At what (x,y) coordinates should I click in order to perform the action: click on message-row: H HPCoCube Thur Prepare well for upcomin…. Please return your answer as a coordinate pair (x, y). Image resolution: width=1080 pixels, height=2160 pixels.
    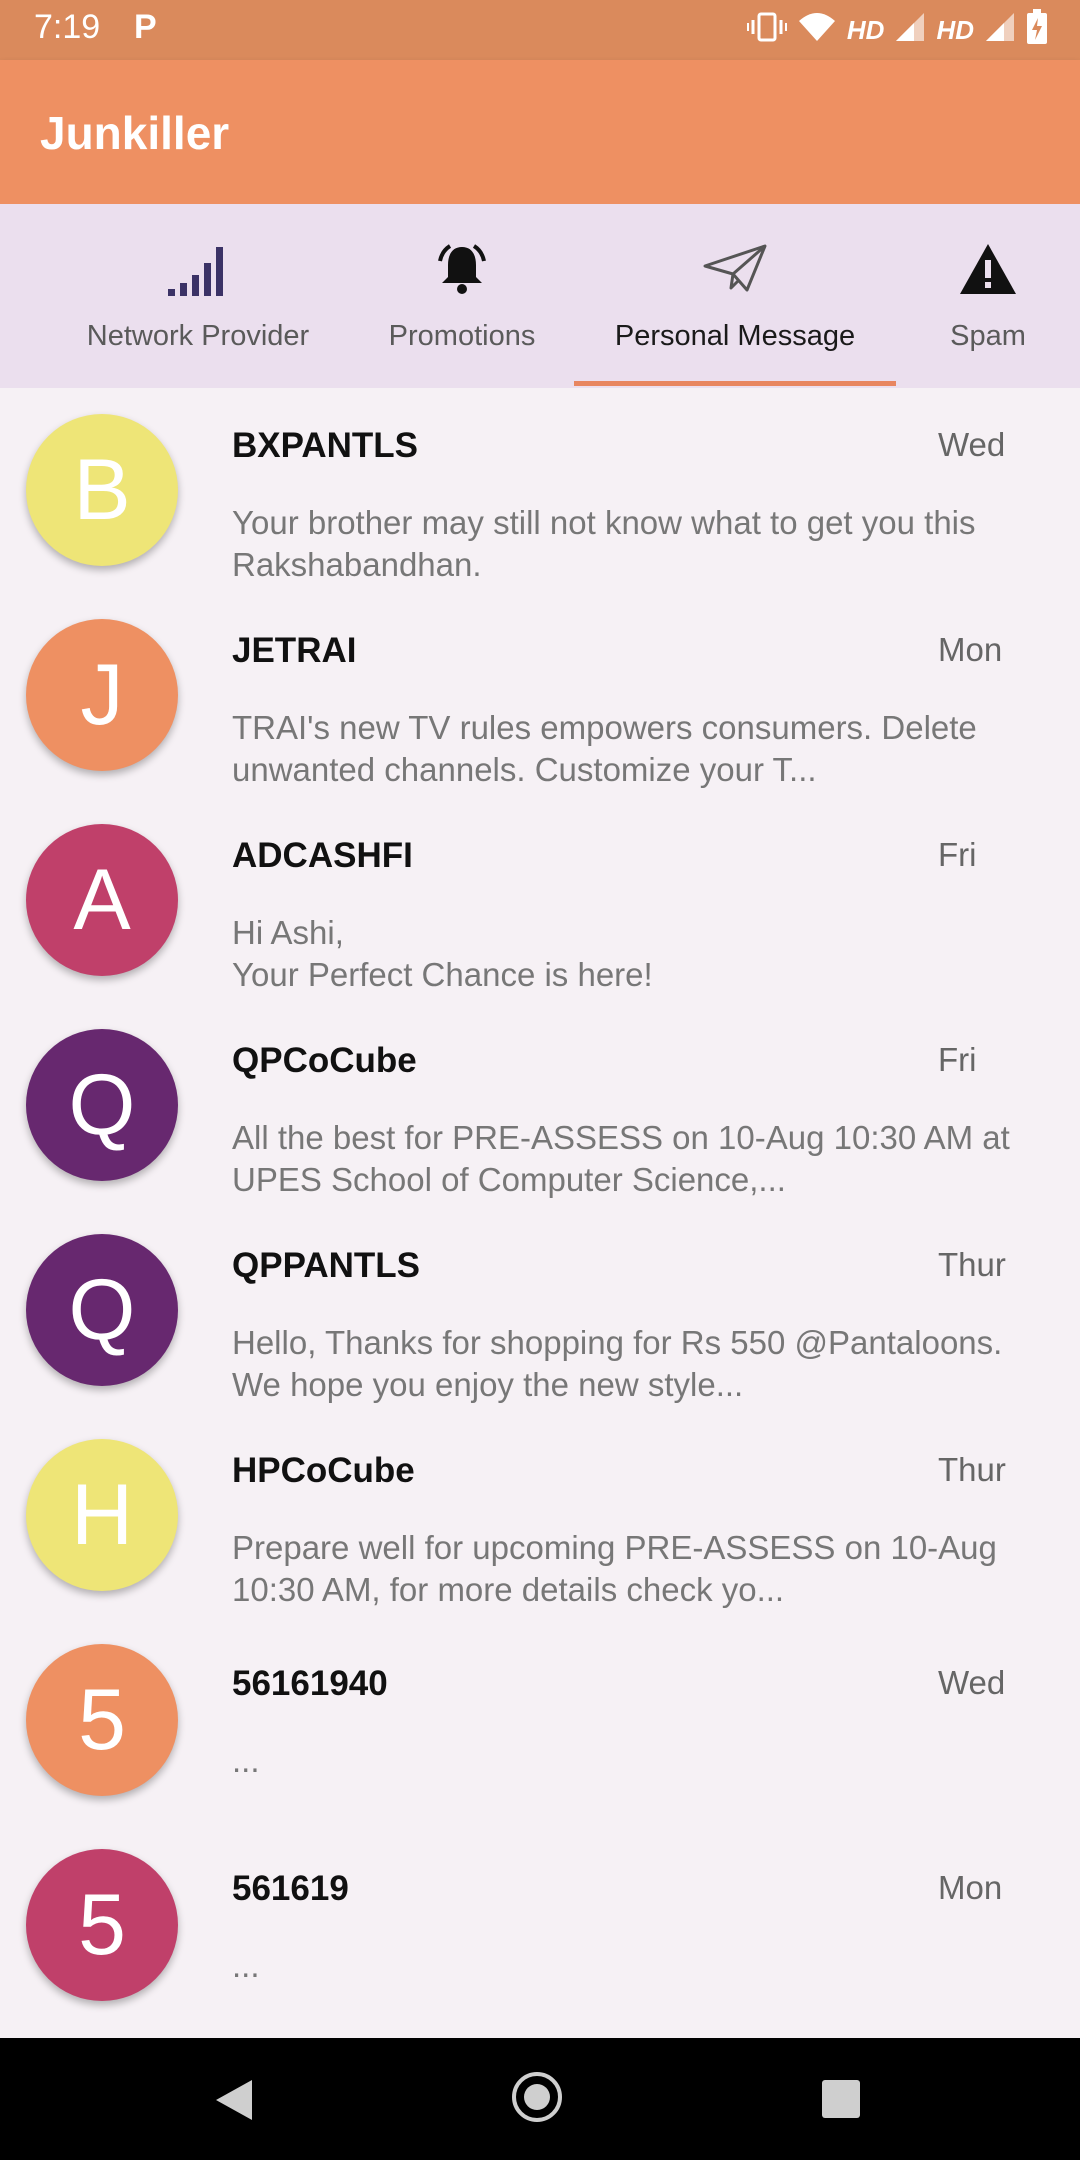
    Looking at the image, I should click on (540, 1515).